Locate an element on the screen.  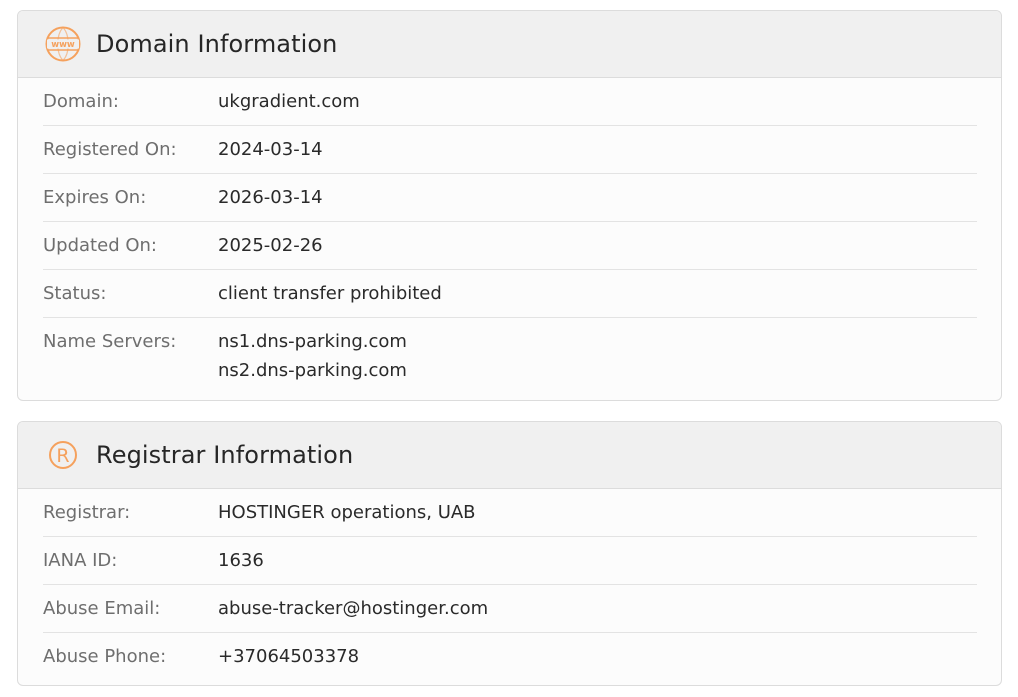
row-label: Name Servers: is located at coordinates (110, 341).